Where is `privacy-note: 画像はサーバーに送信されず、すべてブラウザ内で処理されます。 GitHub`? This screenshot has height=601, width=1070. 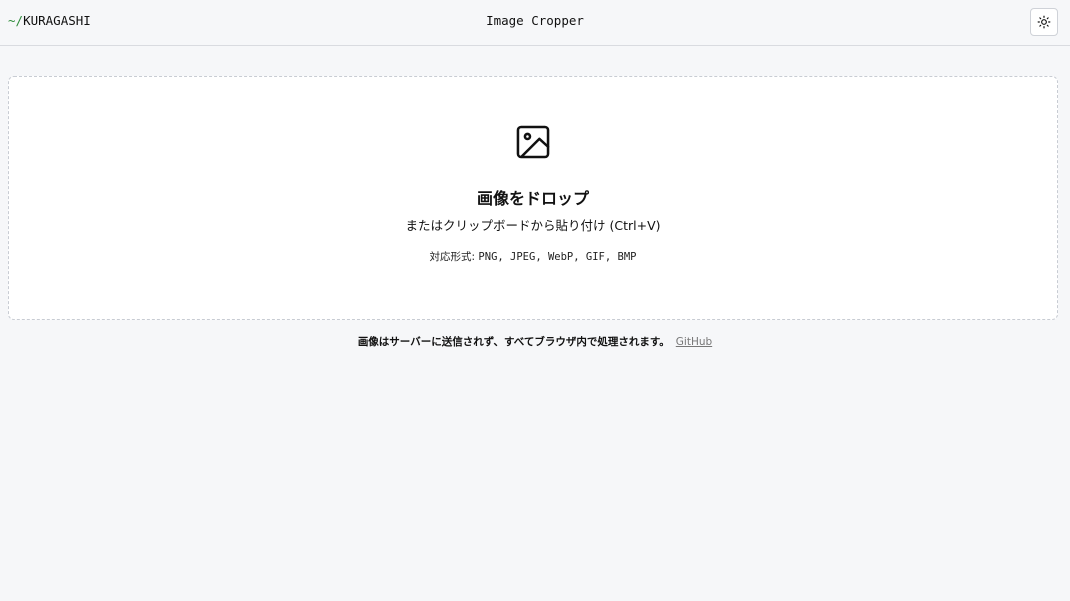 privacy-note: 画像はサーバーに送信されず、すべてブラウザ内で処理されます。 GitHub is located at coordinates (535, 341).